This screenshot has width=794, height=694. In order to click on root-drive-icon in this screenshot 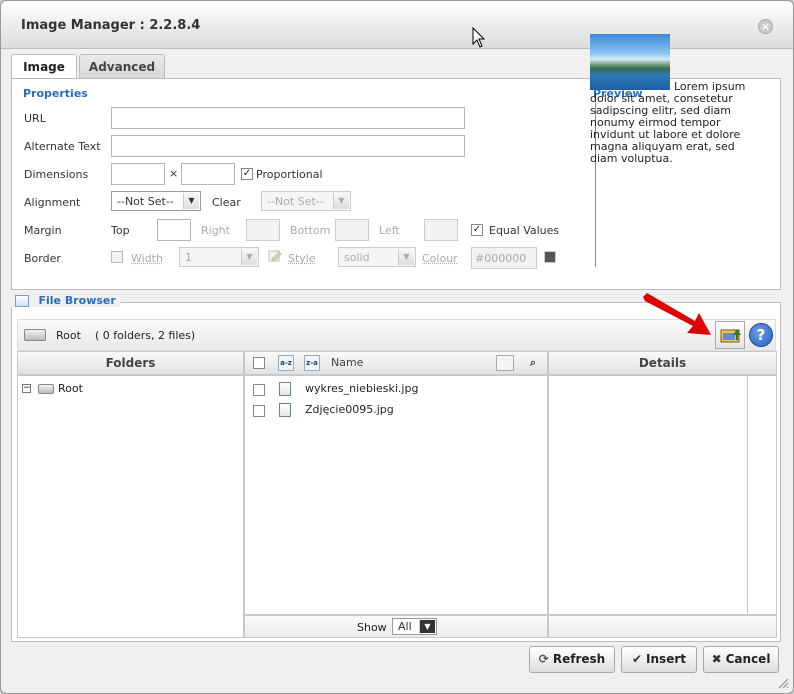, I will do `click(46, 389)`.